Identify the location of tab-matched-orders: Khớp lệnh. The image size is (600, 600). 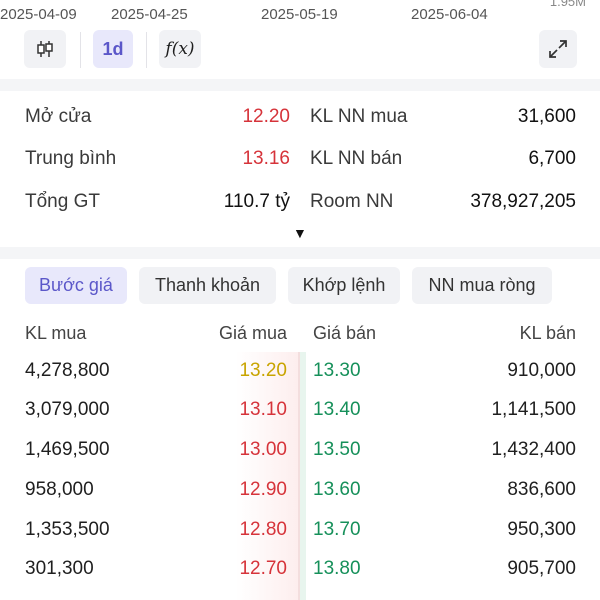
(344, 285).